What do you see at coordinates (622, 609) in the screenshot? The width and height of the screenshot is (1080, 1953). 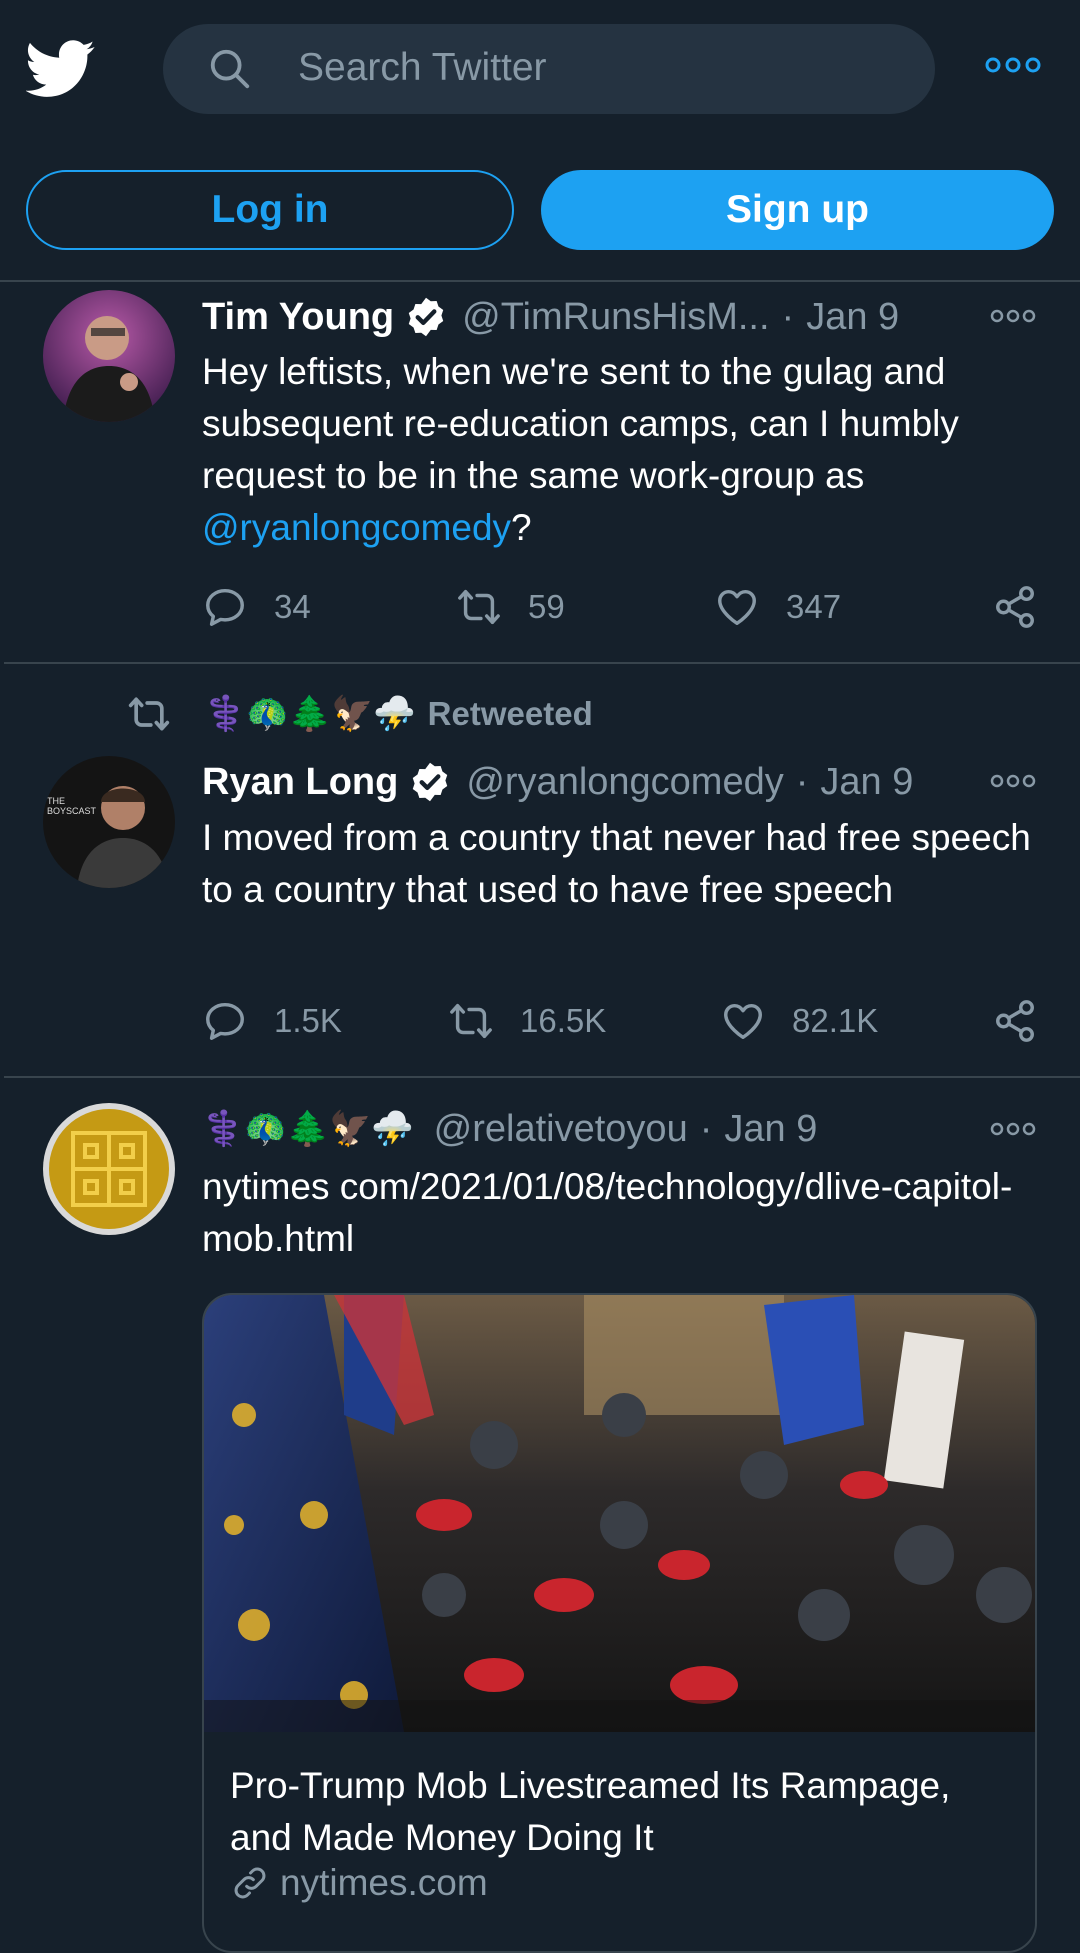 I see `tweet-actions: 34 59 347` at bounding box center [622, 609].